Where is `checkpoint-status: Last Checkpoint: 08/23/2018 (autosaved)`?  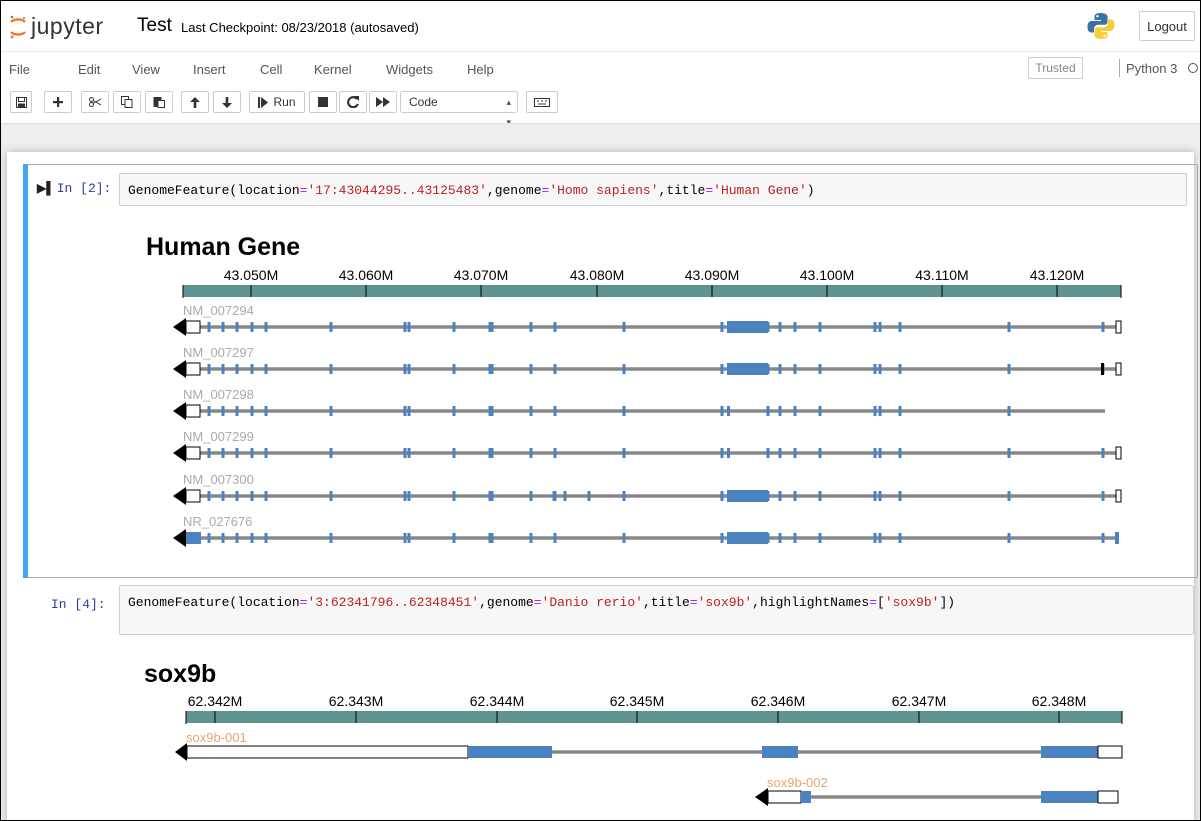 checkpoint-status: Last Checkpoint: 08/23/2018 (autosaved) is located at coordinates (300, 27).